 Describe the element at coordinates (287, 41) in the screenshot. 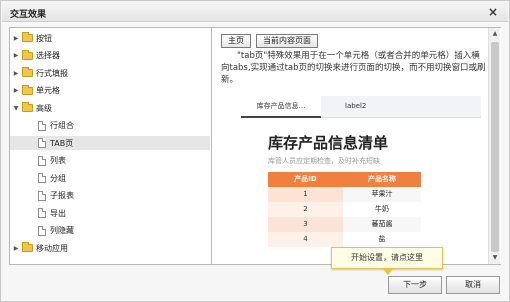

I see `current-page-button: 当前内容页面` at that location.